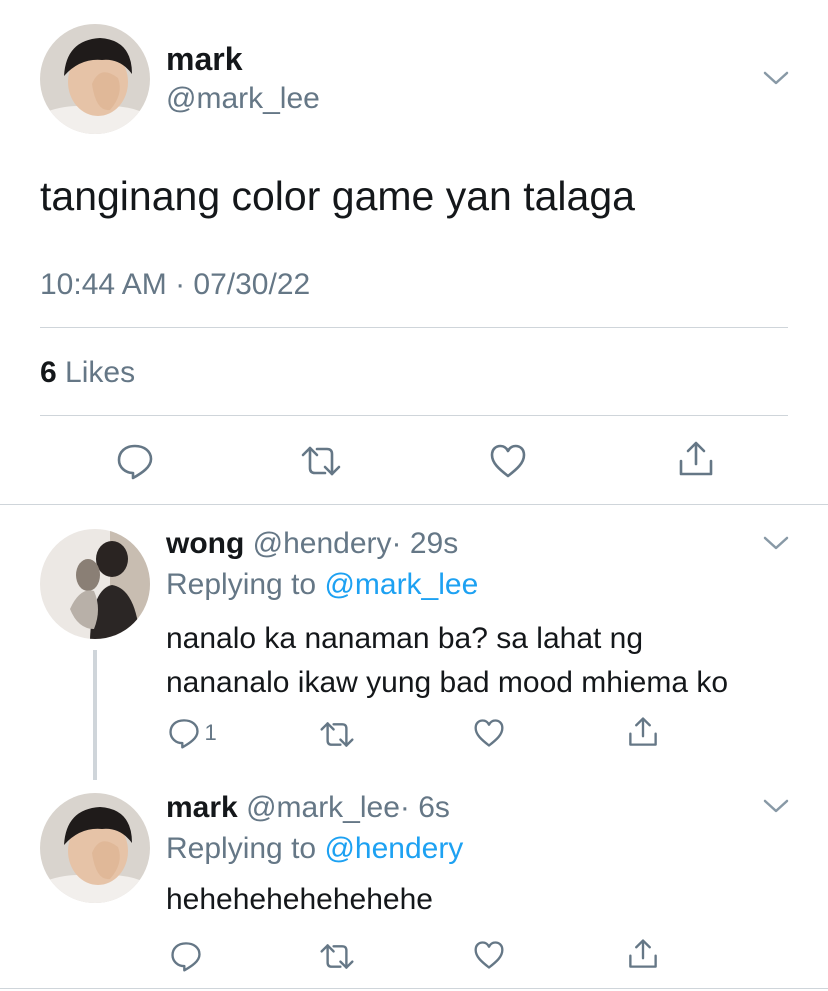  I want to click on replying-to: Replying to @hendery, so click(314, 849).